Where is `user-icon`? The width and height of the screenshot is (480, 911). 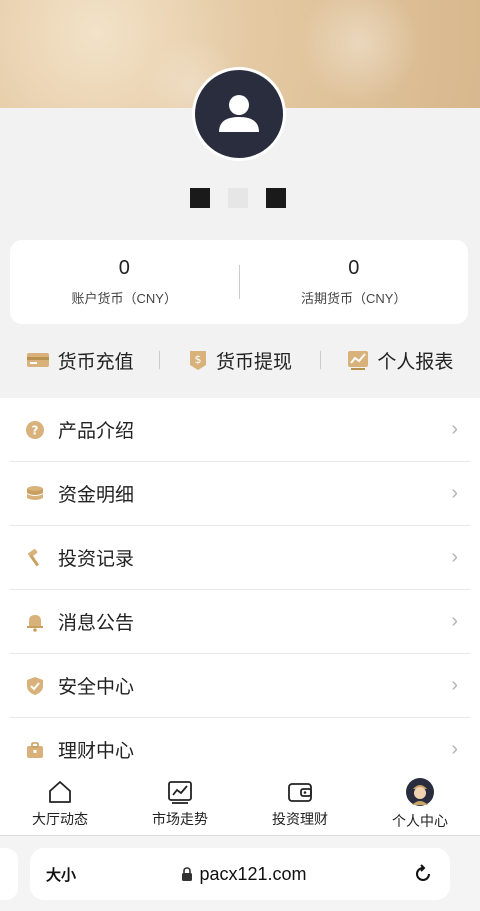
user-icon is located at coordinates (239, 113).